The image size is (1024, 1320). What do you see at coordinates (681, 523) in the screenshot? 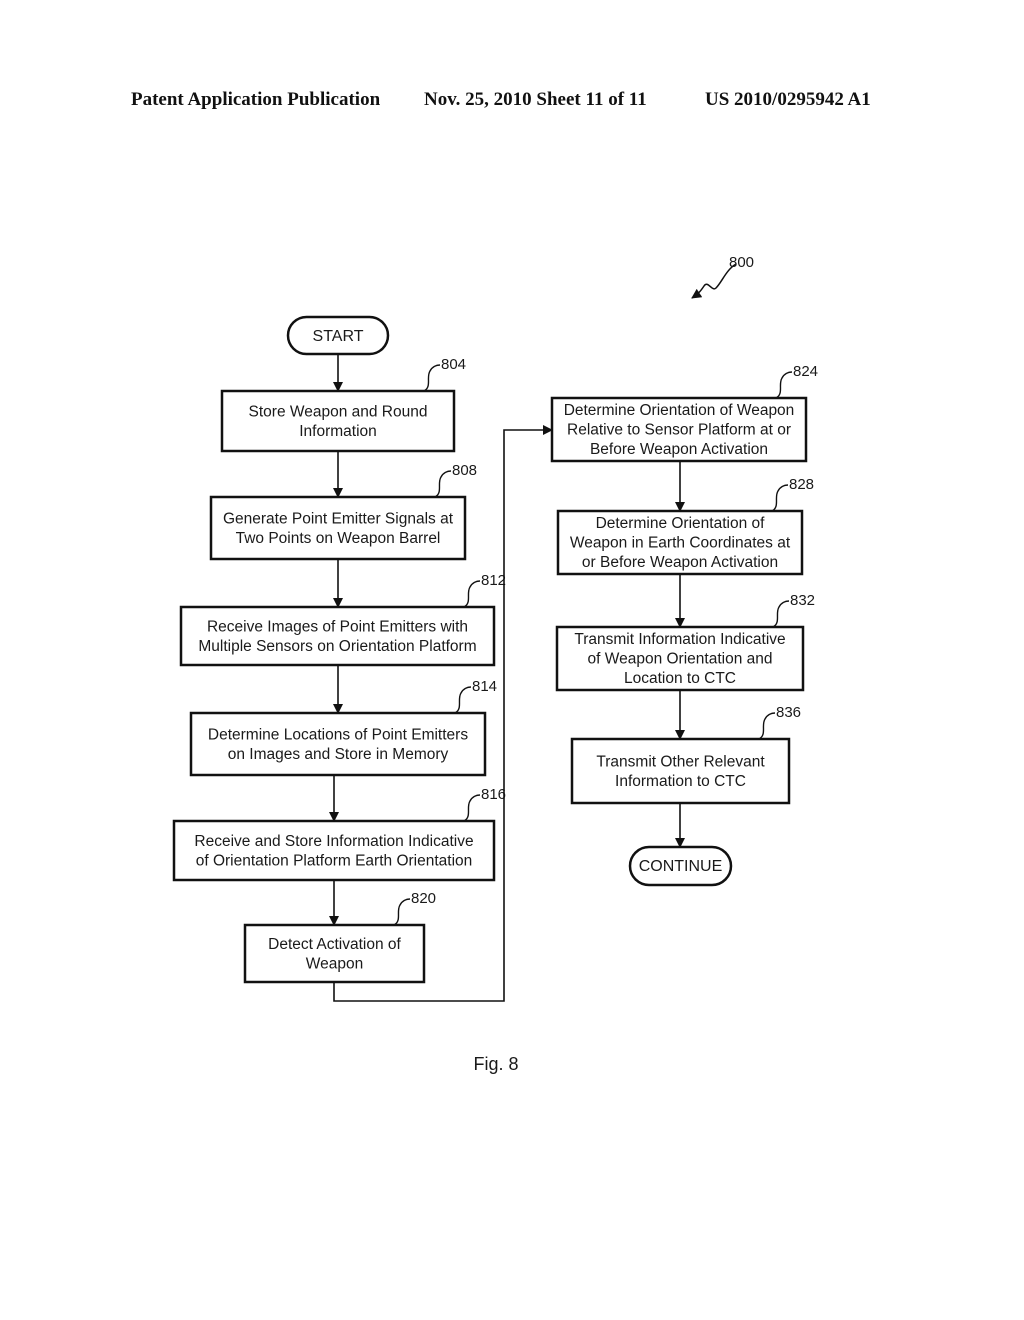
I see `step-text-line: Determine Orientation of` at bounding box center [681, 523].